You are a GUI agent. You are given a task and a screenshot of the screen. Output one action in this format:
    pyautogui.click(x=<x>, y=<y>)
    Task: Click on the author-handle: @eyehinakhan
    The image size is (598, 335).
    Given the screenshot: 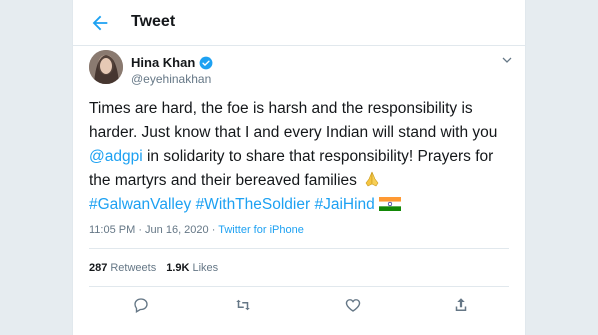 What is the action you would take?
    pyautogui.click(x=171, y=79)
    